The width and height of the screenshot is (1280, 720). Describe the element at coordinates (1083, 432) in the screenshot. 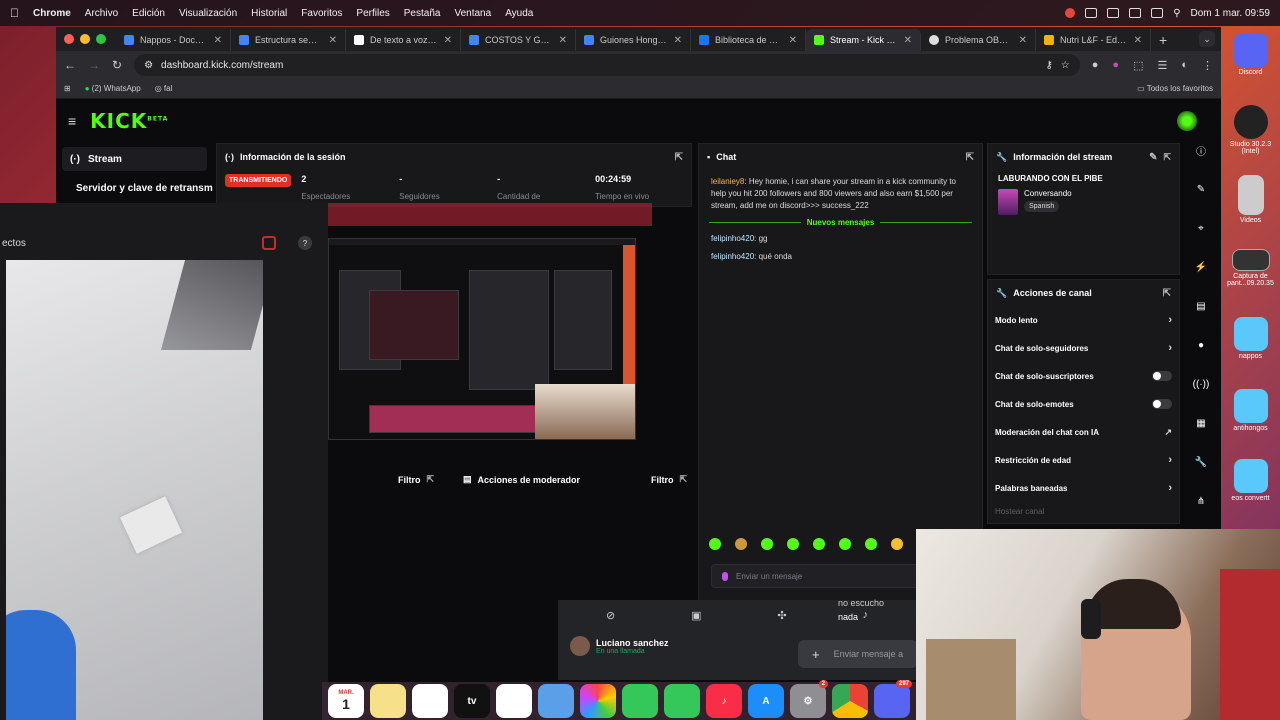

I see `action-ai-moderation: Moderación del chat con IA ↗` at that location.